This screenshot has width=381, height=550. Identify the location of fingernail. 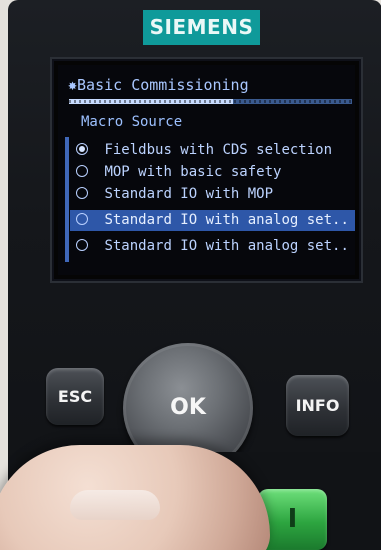
(115, 505).